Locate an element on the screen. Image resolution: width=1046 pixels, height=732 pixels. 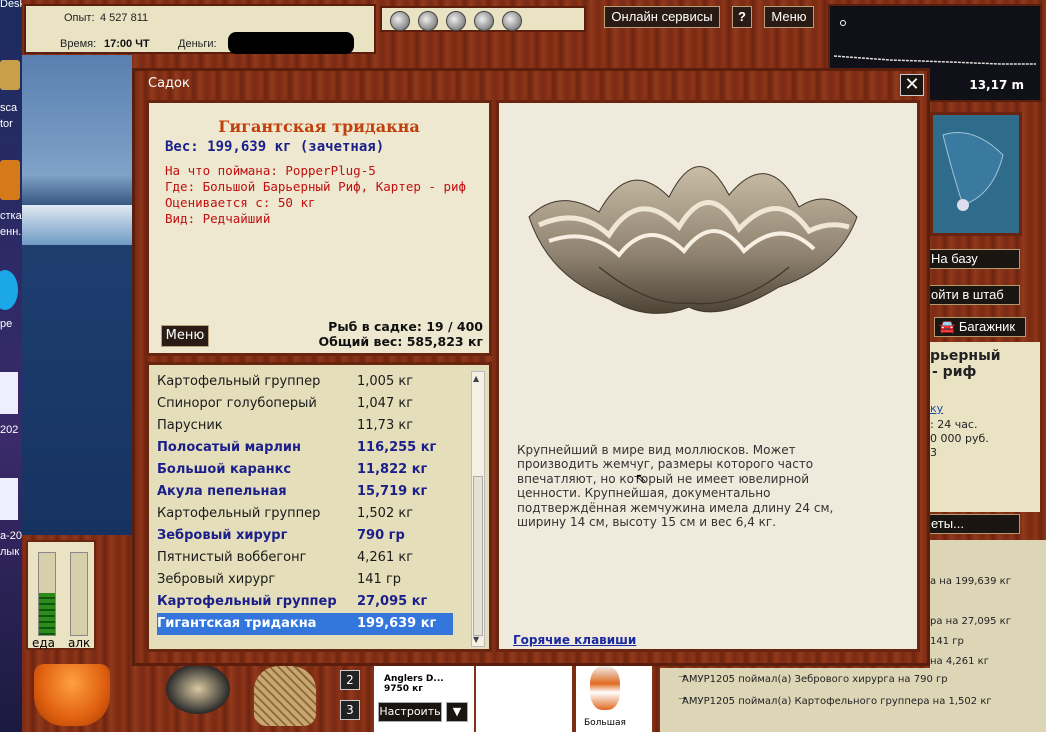
desktop-strip: Desk sca tor стка енн. pe 202 a-20 лык is located at coordinates (11, 366).